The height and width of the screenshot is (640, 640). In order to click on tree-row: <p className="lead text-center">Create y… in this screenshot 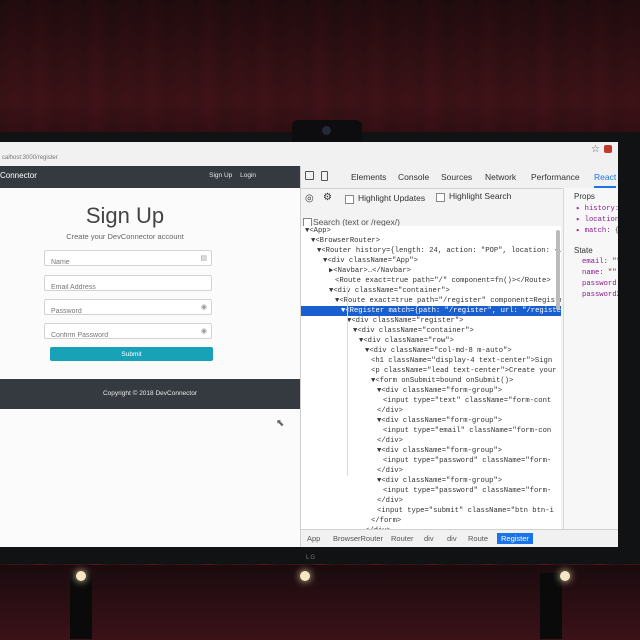, I will do `click(431, 371)`.